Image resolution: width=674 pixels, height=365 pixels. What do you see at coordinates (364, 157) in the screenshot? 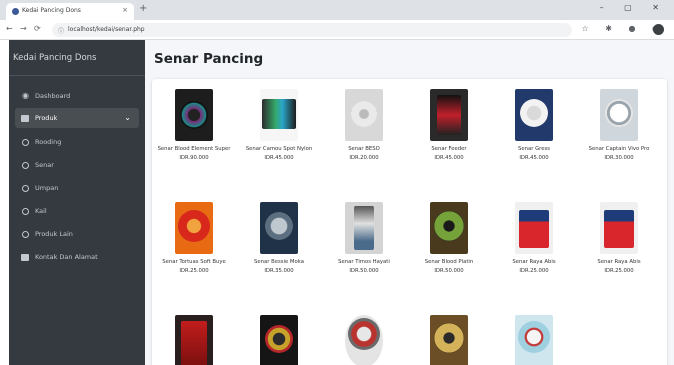
I see `product-price: IDR.20.000` at bounding box center [364, 157].